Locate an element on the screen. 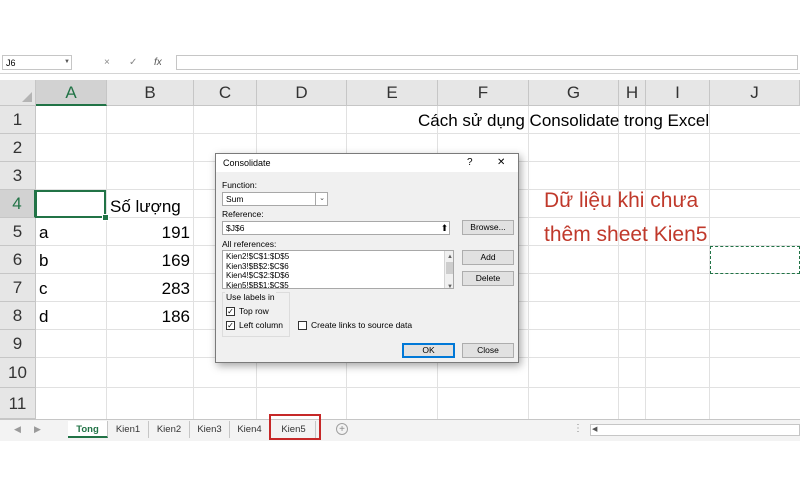 The image size is (800, 500). scroll-down-icon: ▼ is located at coordinates (449, 284).